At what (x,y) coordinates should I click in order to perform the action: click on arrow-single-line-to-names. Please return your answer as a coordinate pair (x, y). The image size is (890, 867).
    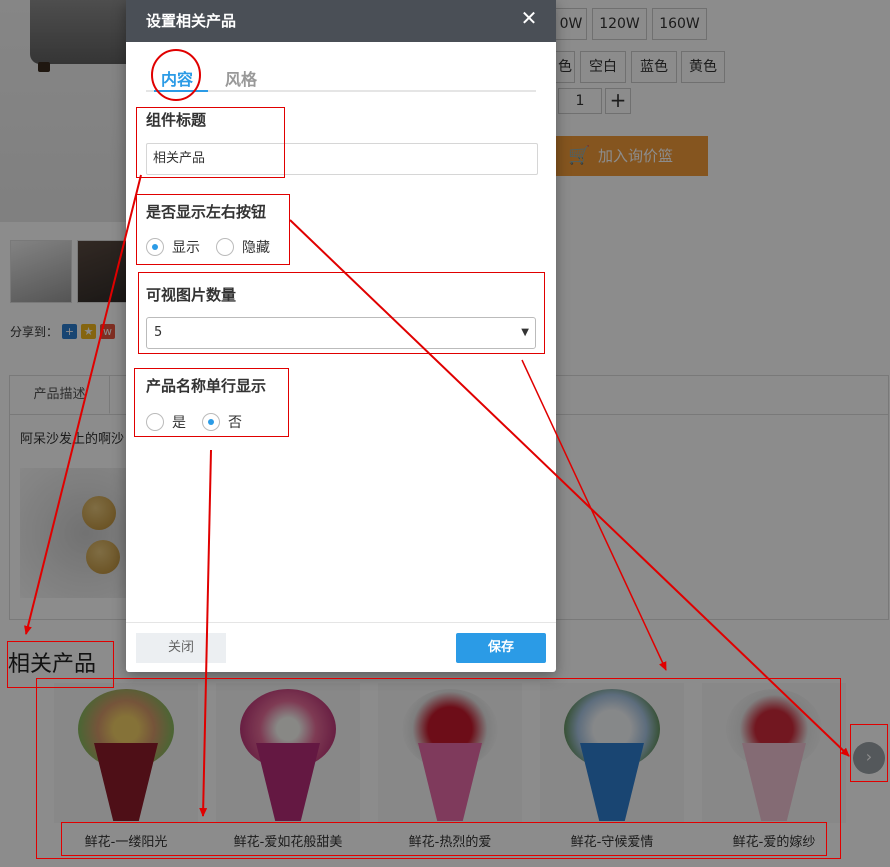
    Looking at the image, I should click on (205, 633).